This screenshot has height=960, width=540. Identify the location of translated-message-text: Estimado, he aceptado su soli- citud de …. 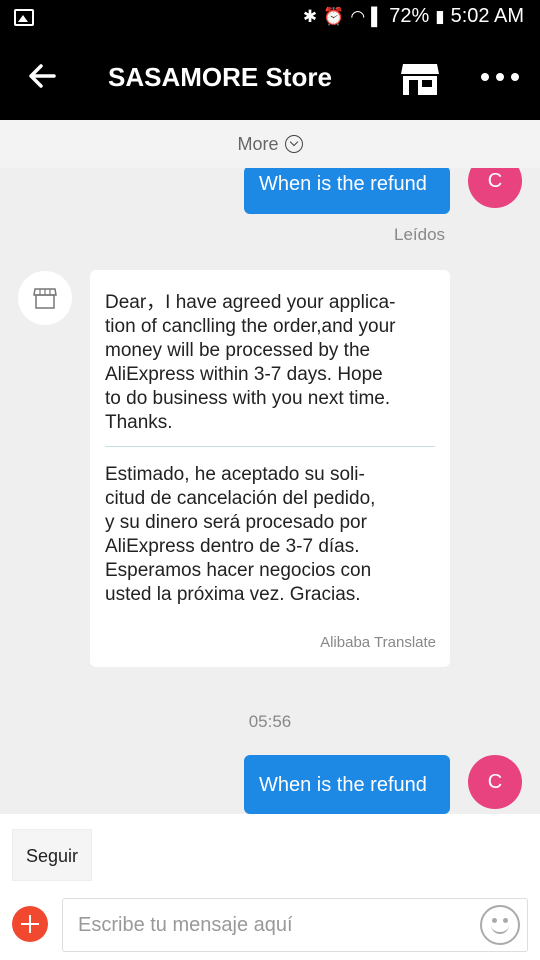
(240, 534).